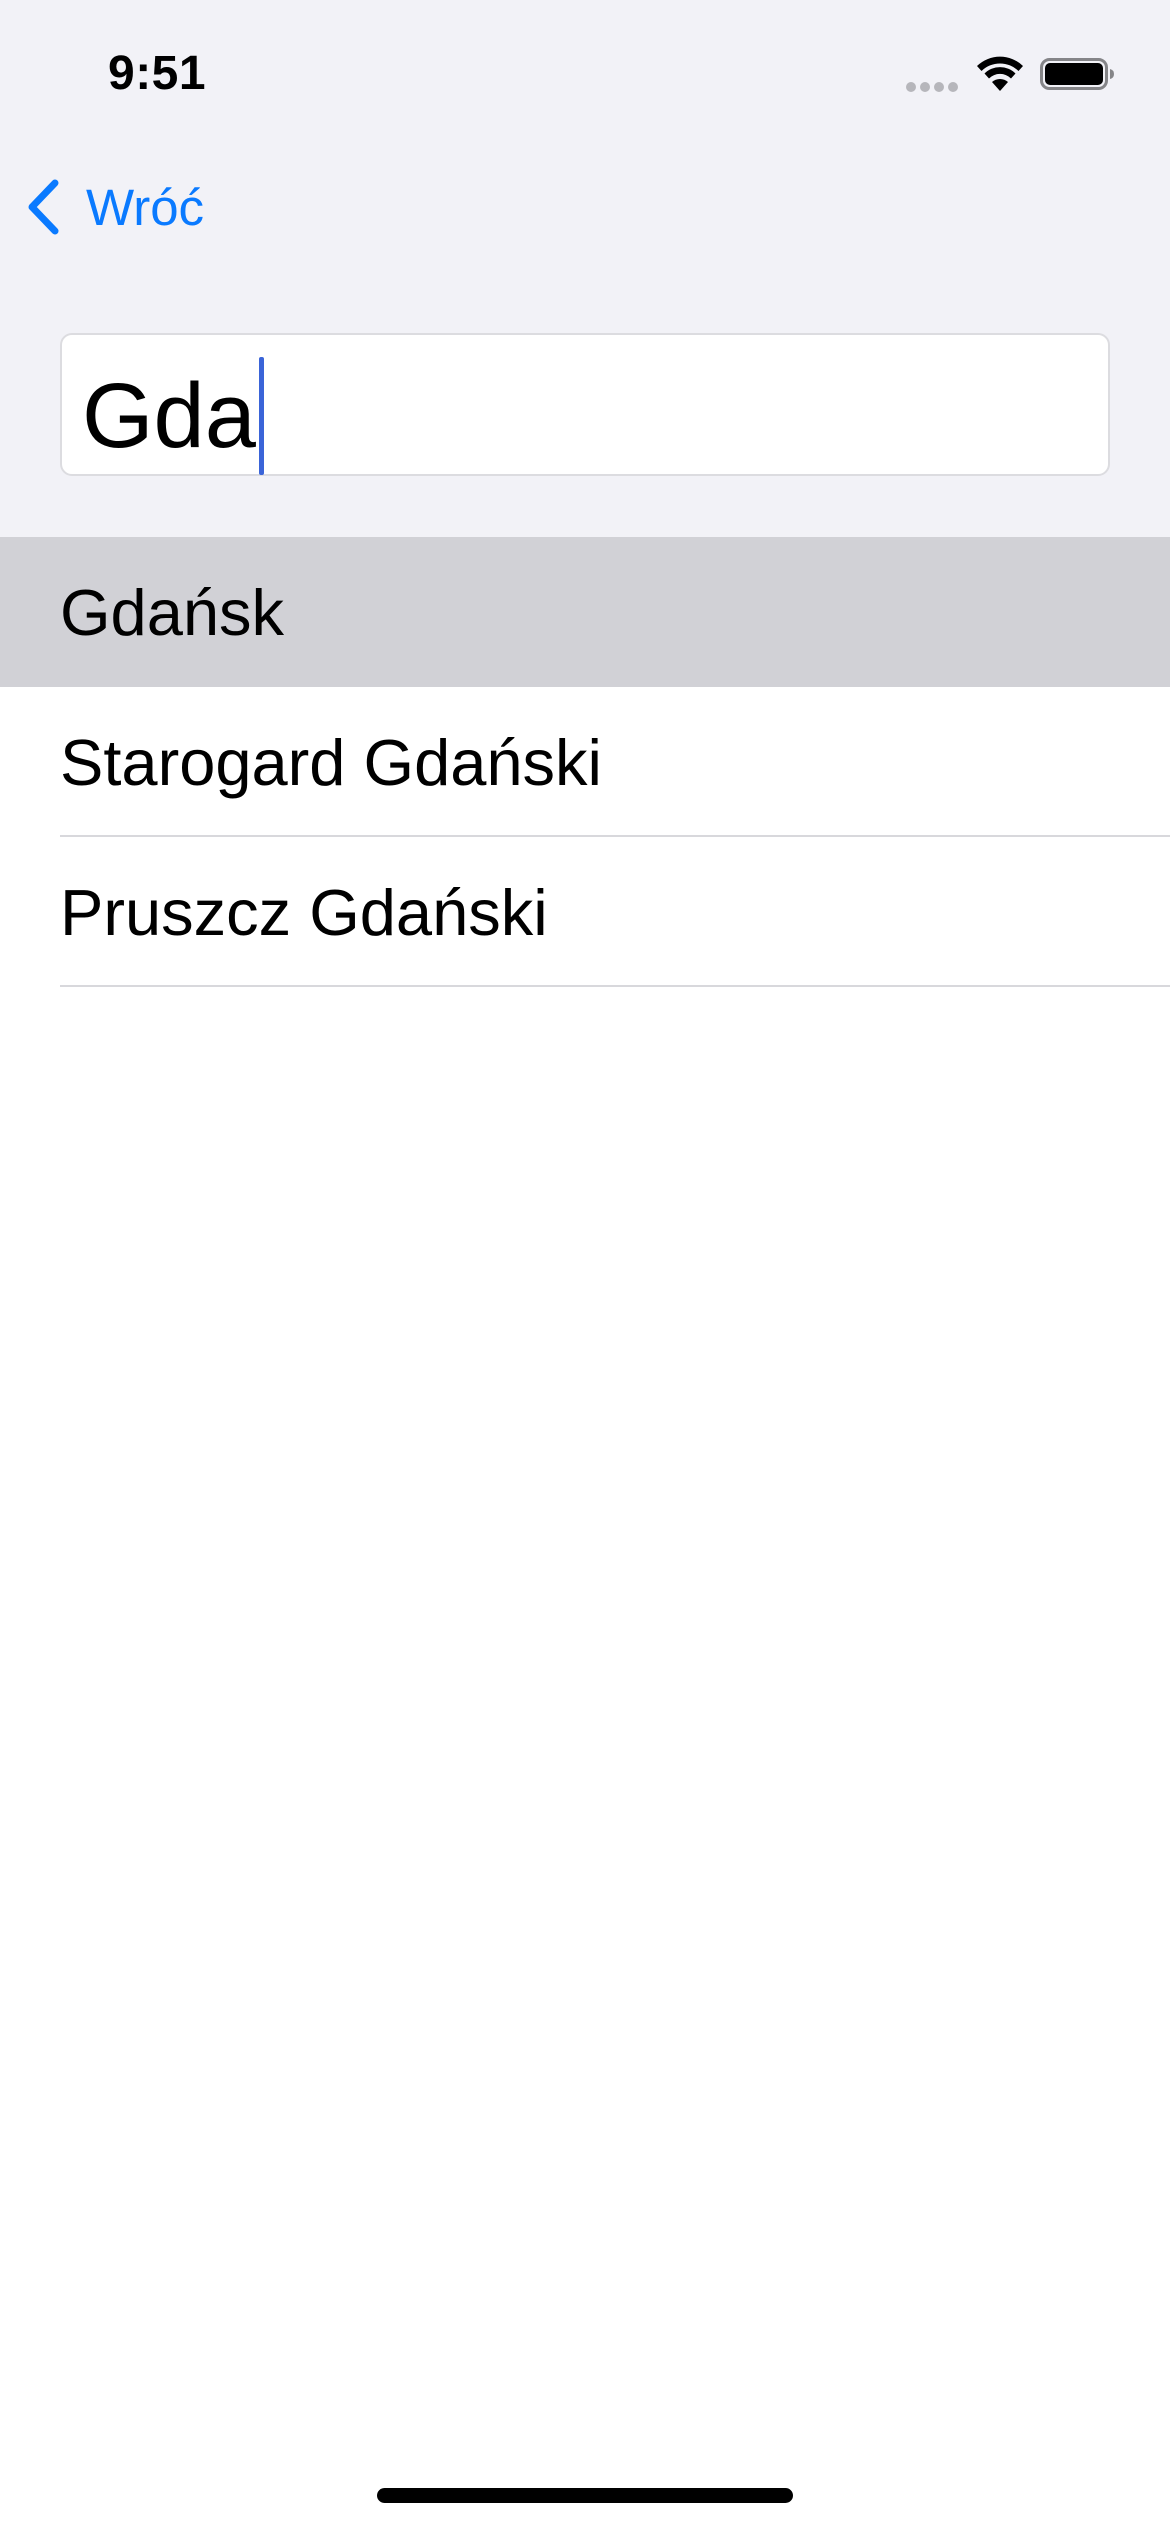 This screenshot has height=2532, width=1170. I want to click on cellular-signal-icon, so click(933, 87).